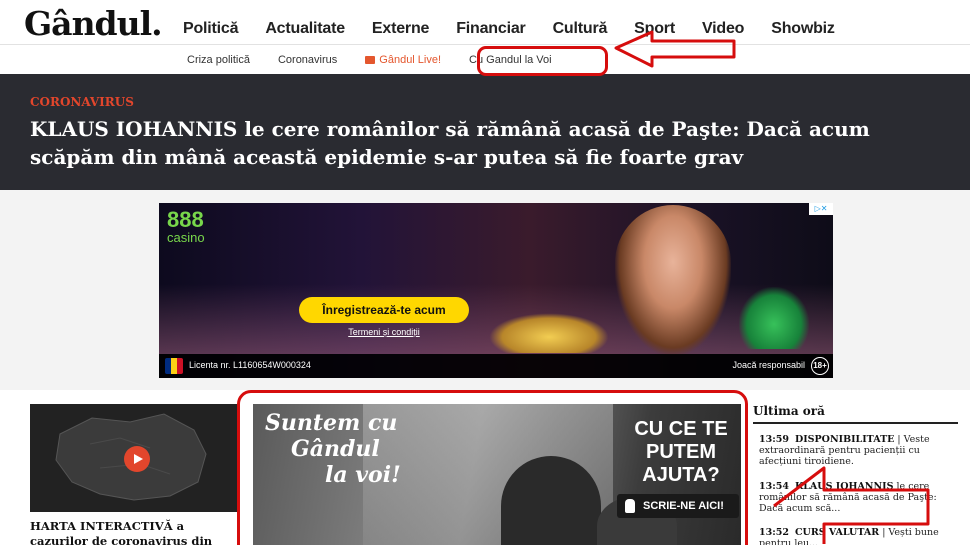 The image size is (970, 545). What do you see at coordinates (820, 366) in the screenshot?
I see `age-restriction-badge: 18+` at bounding box center [820, 366].